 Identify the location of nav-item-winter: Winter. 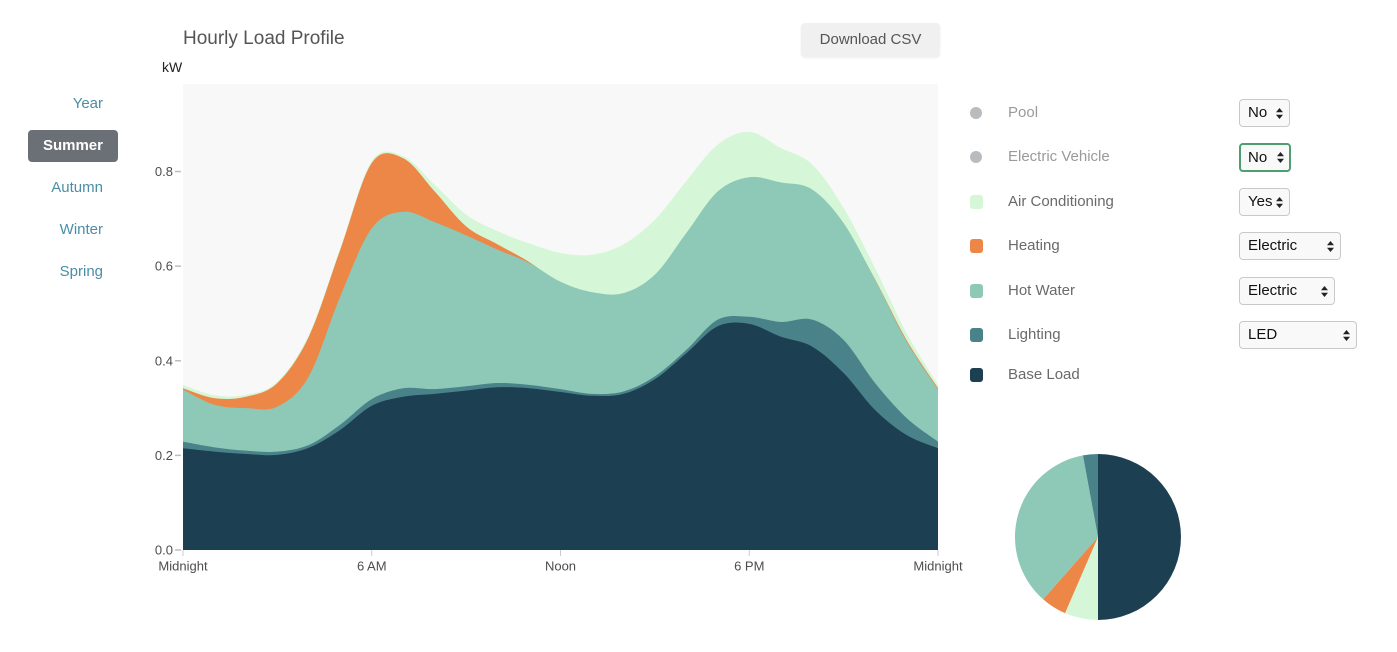
(73, 230).